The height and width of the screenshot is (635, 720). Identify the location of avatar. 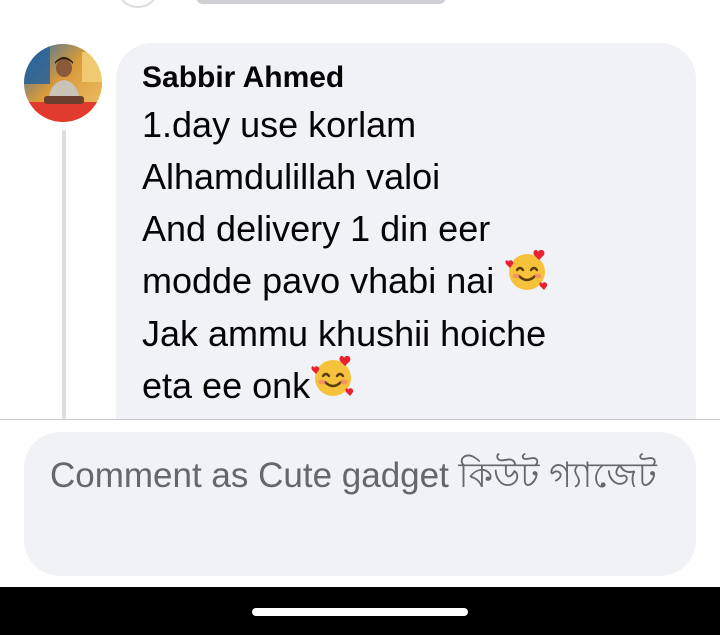
(63, 83).